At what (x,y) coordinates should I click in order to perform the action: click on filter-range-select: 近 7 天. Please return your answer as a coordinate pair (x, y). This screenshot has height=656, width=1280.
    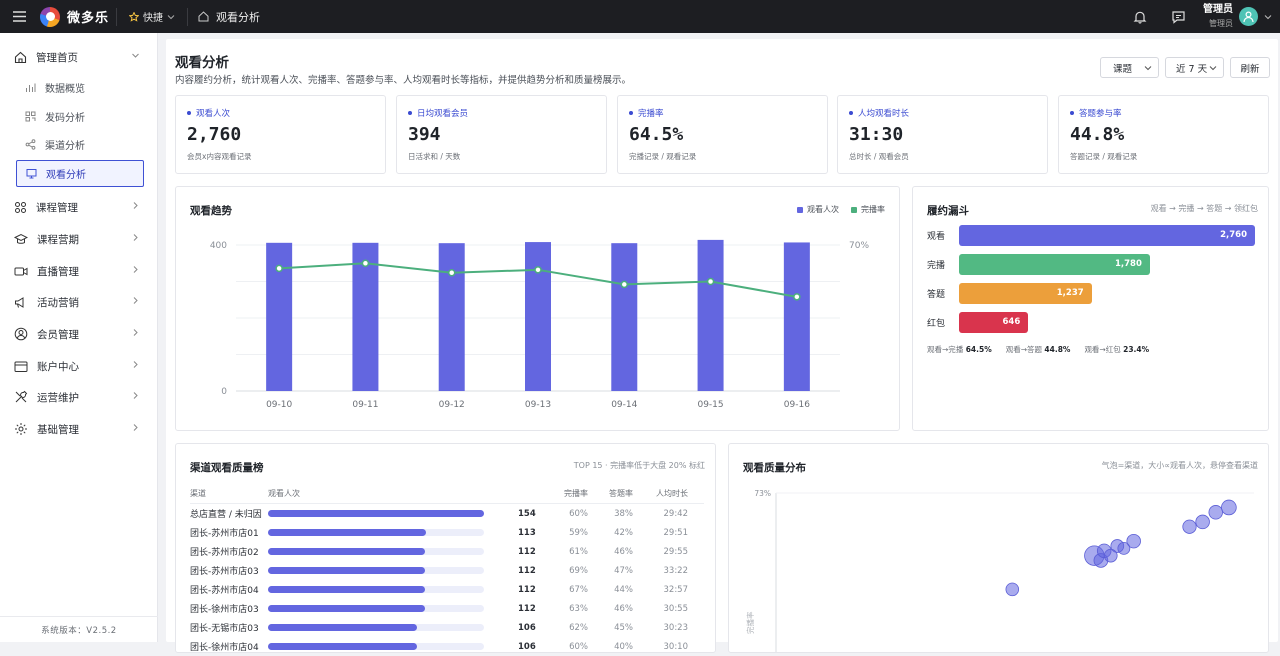
    Looking at the image, I should click on (1194, 67).